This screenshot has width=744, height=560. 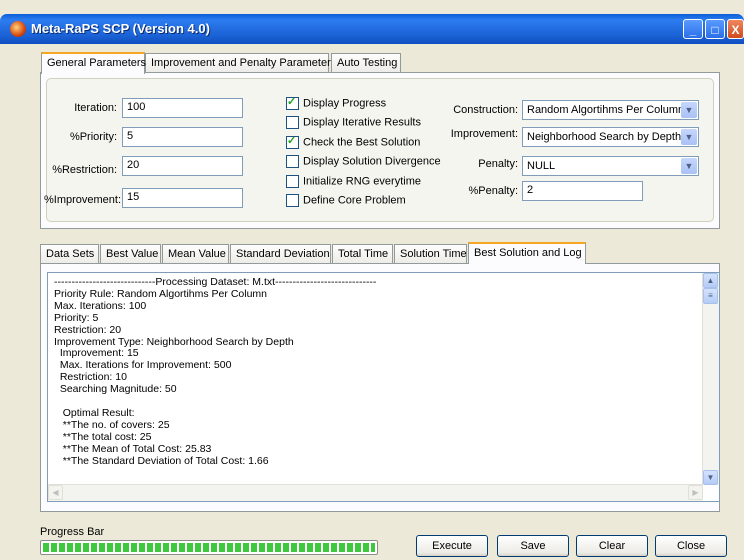 I want to click on tab-standard-deviation: Standard Deviation, so click(x=280, y=254).